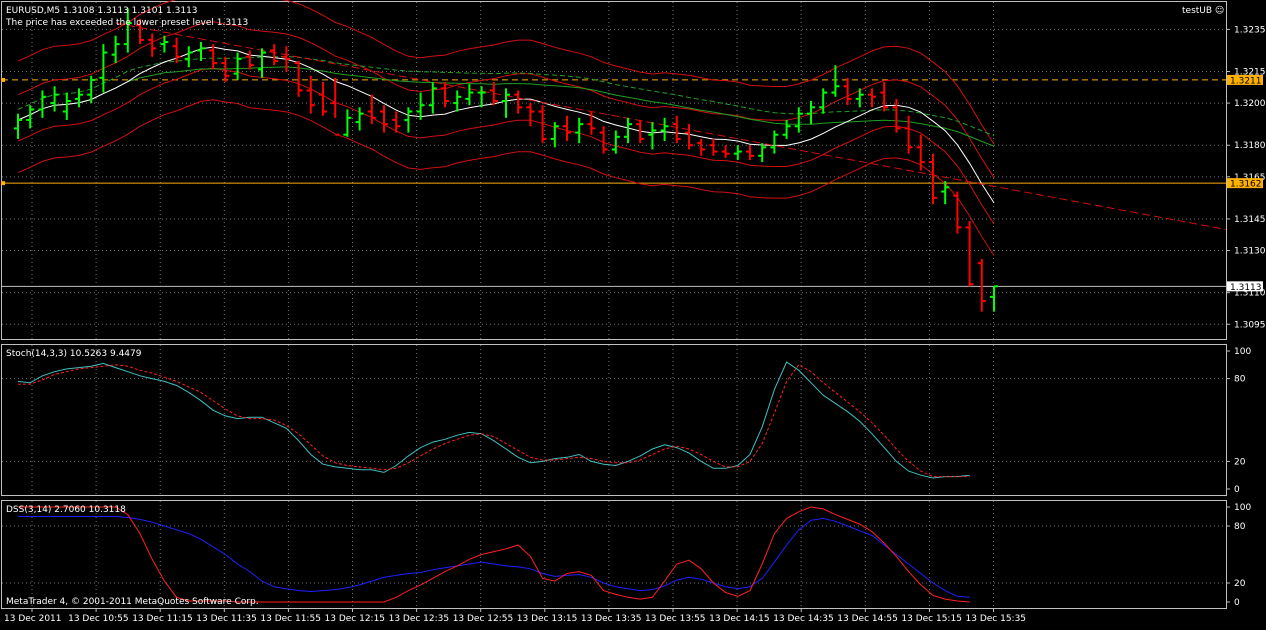 The width and height of the screenshot is (1266, 630). Describe the element at coordinates (1240, 527) in the screenshot. I see `dss-tick-label: 80` at that location.